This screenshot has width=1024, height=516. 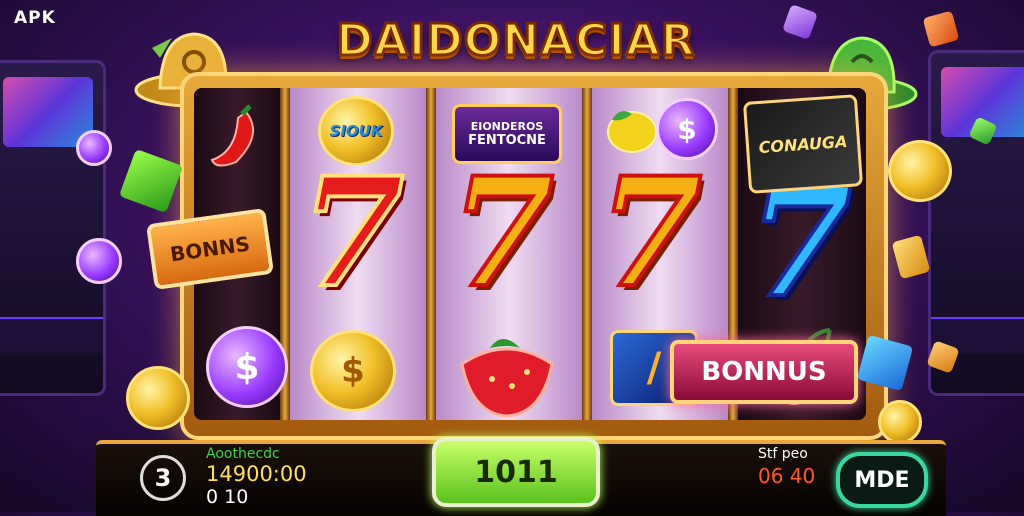 I want to click on game-title: DAIDONACIAR, so click(x=515, y=41).